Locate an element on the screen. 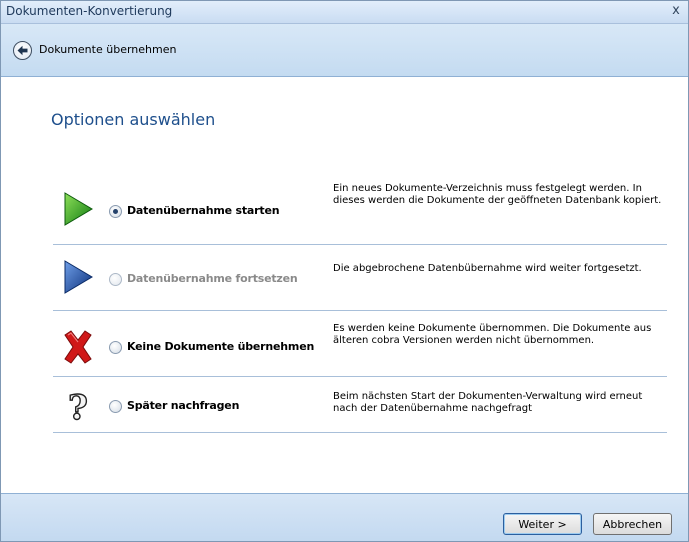 This screenshot has height=542, width=689. back-button is located at coordinates (22, 50).